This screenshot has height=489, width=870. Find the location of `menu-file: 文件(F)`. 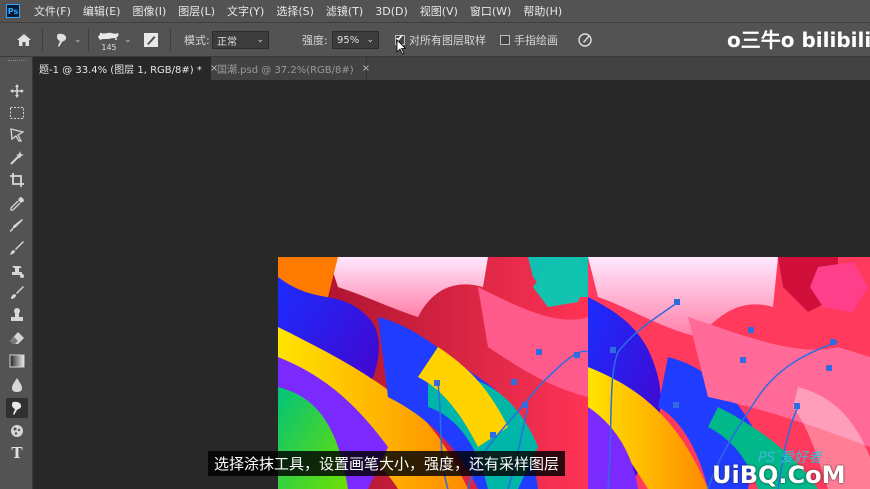

menu-file: 文件(F) is located at coordinates (52, 11).